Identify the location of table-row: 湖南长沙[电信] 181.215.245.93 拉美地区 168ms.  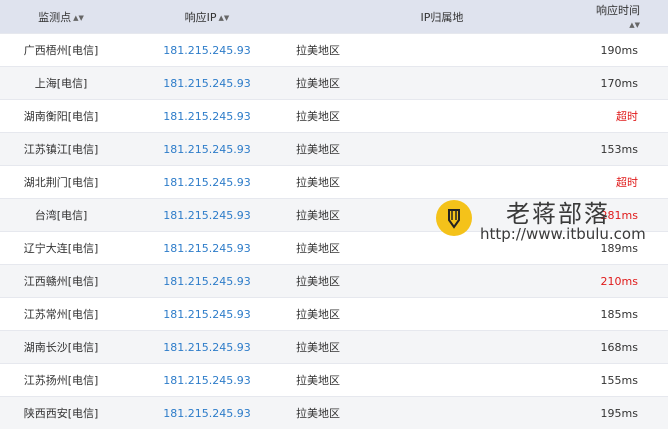
(334, 346).